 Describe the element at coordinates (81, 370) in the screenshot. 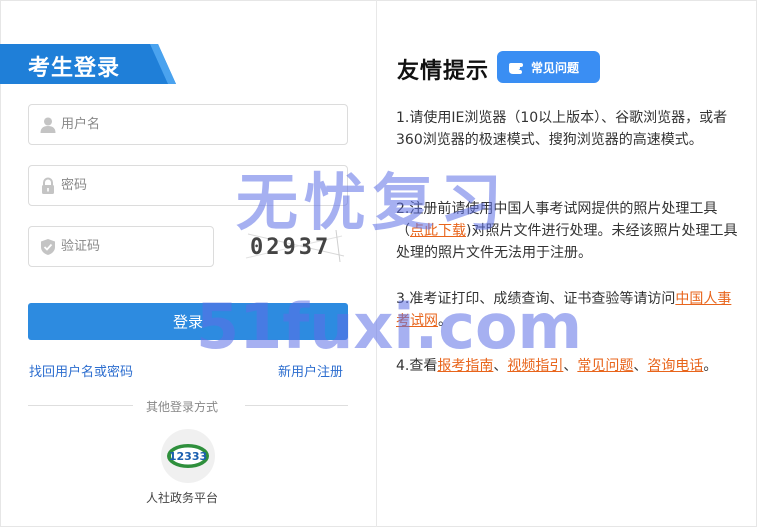

I see `forgot-credentials-link: 找回用户名或密码` at that location.